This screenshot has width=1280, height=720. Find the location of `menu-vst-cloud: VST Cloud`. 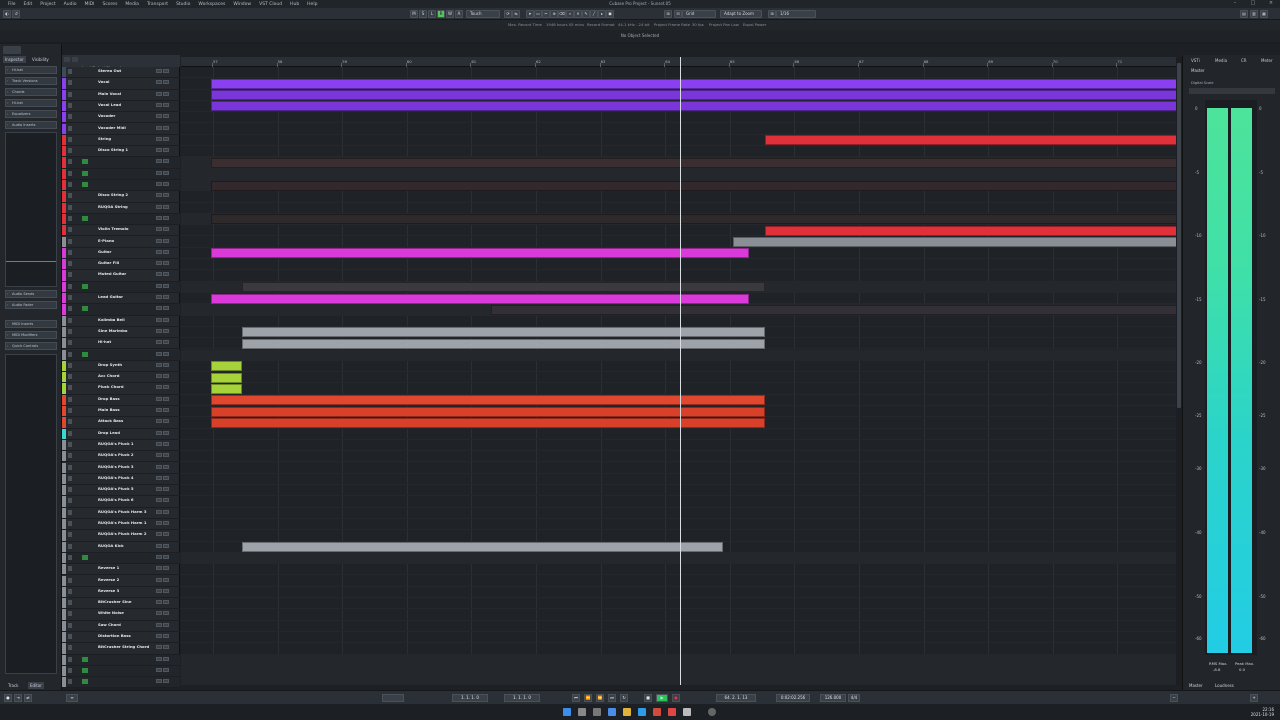

menu-vst-cloud: VST Cloud is located at coordinates (270, 4).